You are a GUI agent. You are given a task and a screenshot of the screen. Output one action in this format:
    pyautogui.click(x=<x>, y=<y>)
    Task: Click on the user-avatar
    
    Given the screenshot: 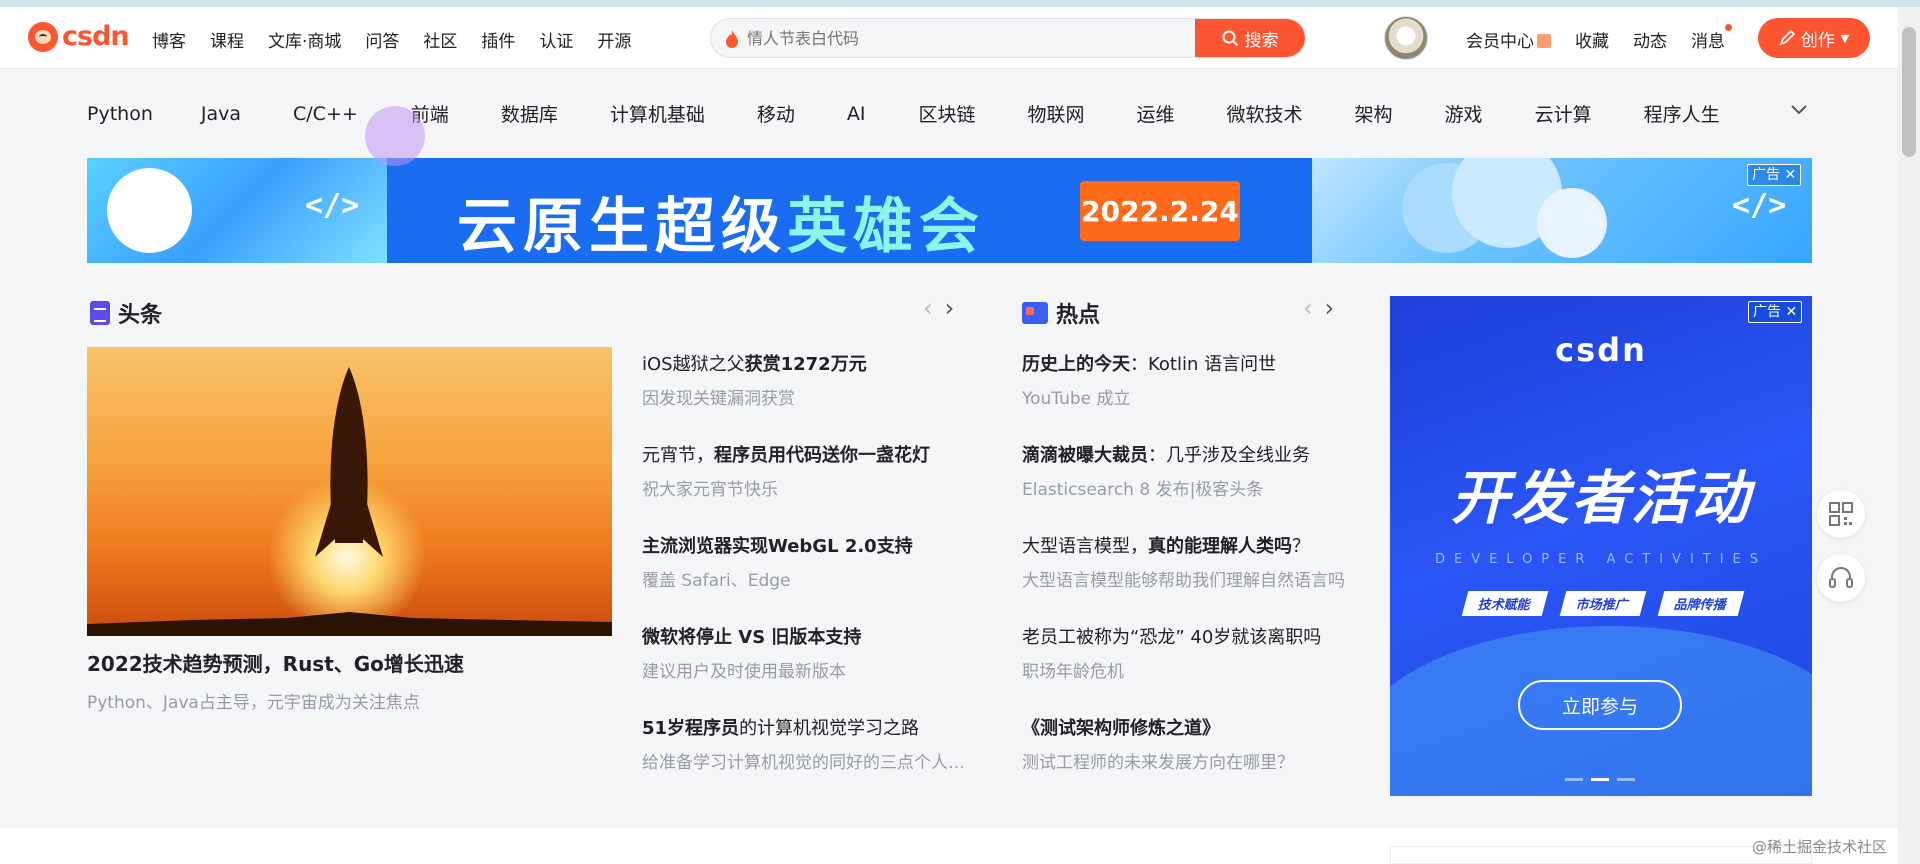 What is the action you would take?
    pyautogui.click(x=1406, y=38)
    